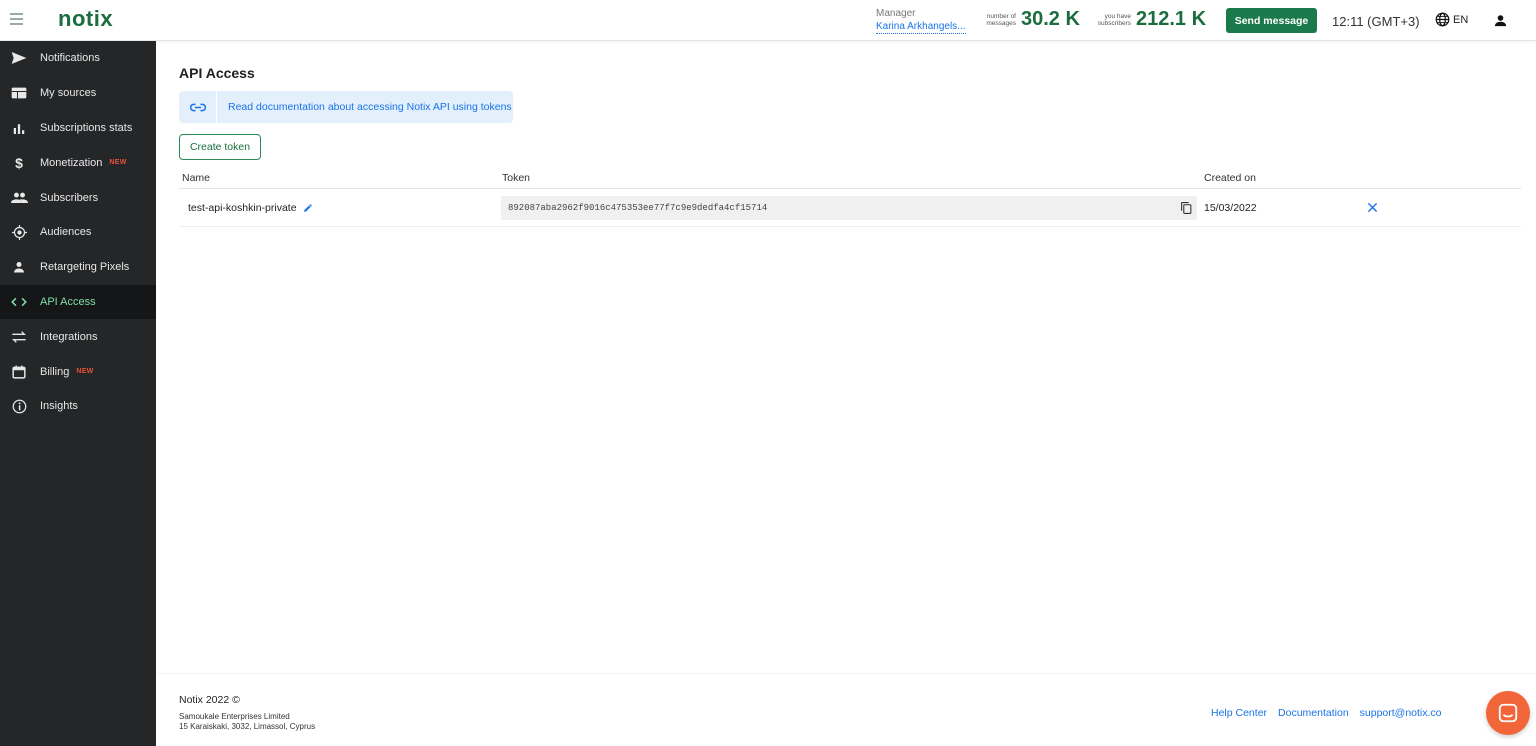 This screenshot has width=1536, height=746. Describe the element at coordinates (19, 372) in the screenshot. I see `calendar-icon` at that location.